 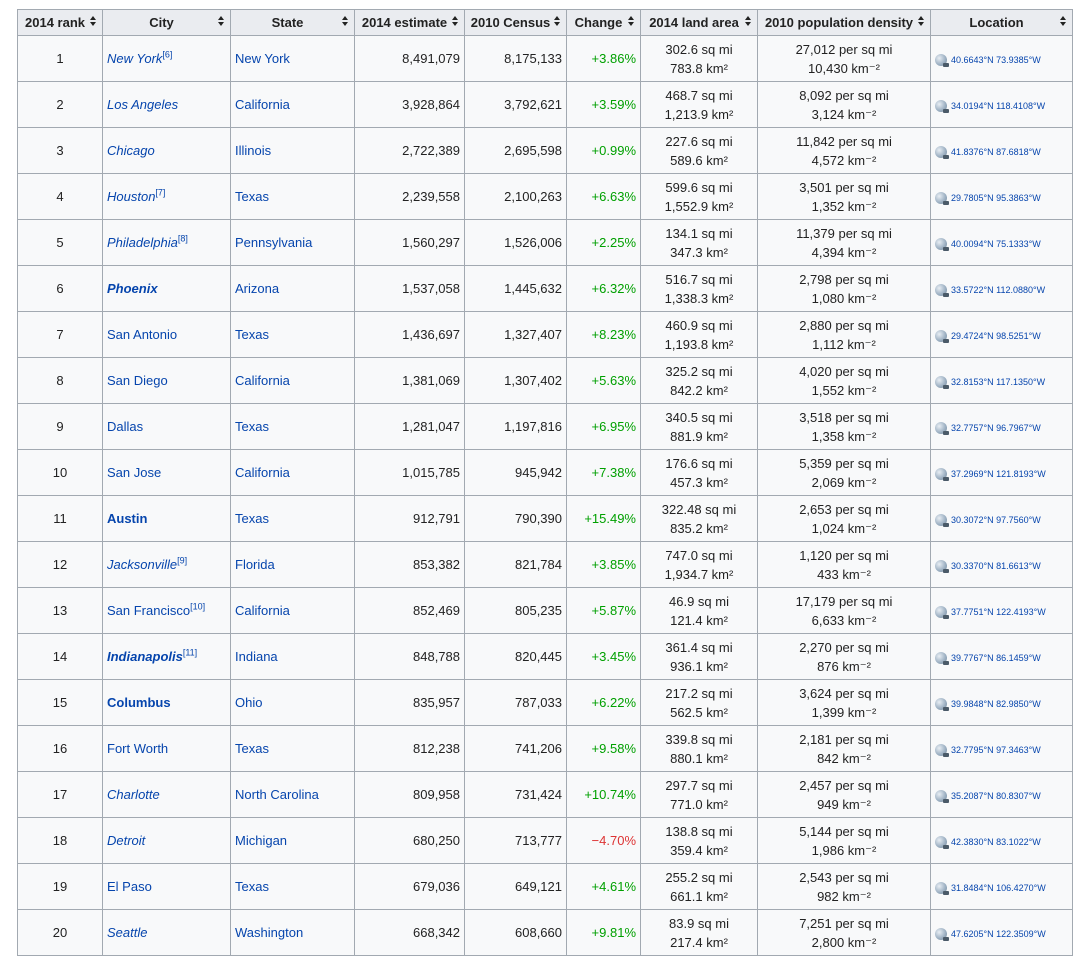 I want to click on coordinates-link: 39.9848°N 82.9850°W, so click(x=996, y=704).